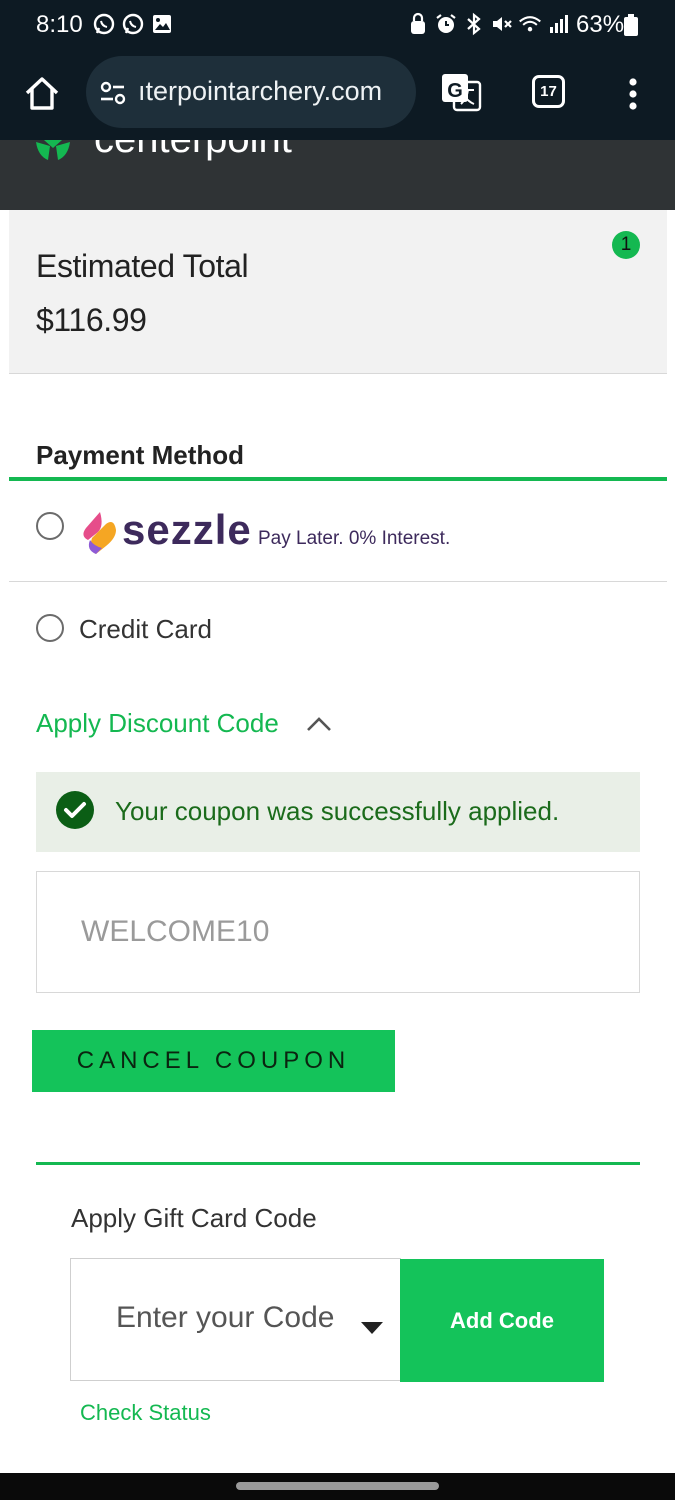  What do you see at coordinates (548, 91) in the screenshot?
I see `tabs-icon: 17` at bounding box center [548, 91].